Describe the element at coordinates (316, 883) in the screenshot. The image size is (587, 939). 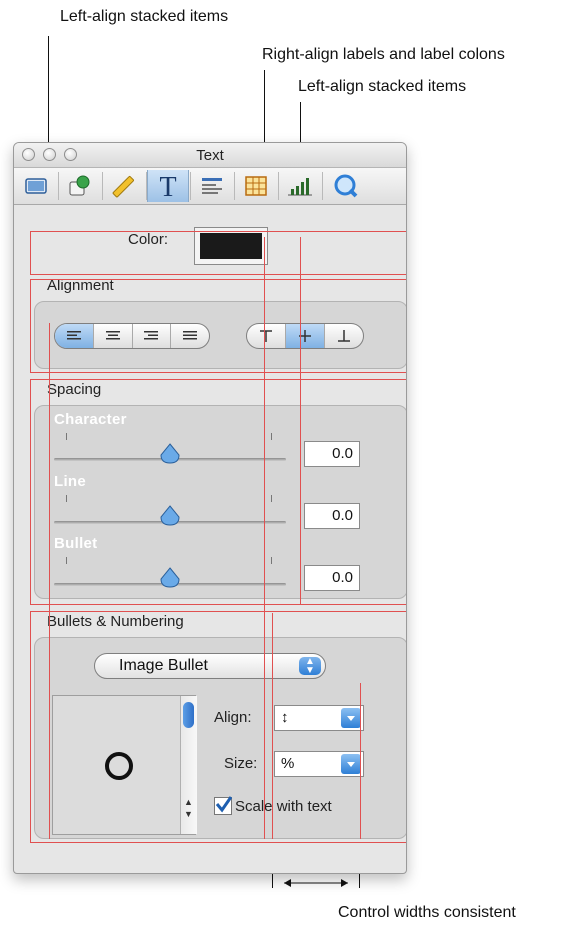
I see `annotation-width-arrow` at that location.